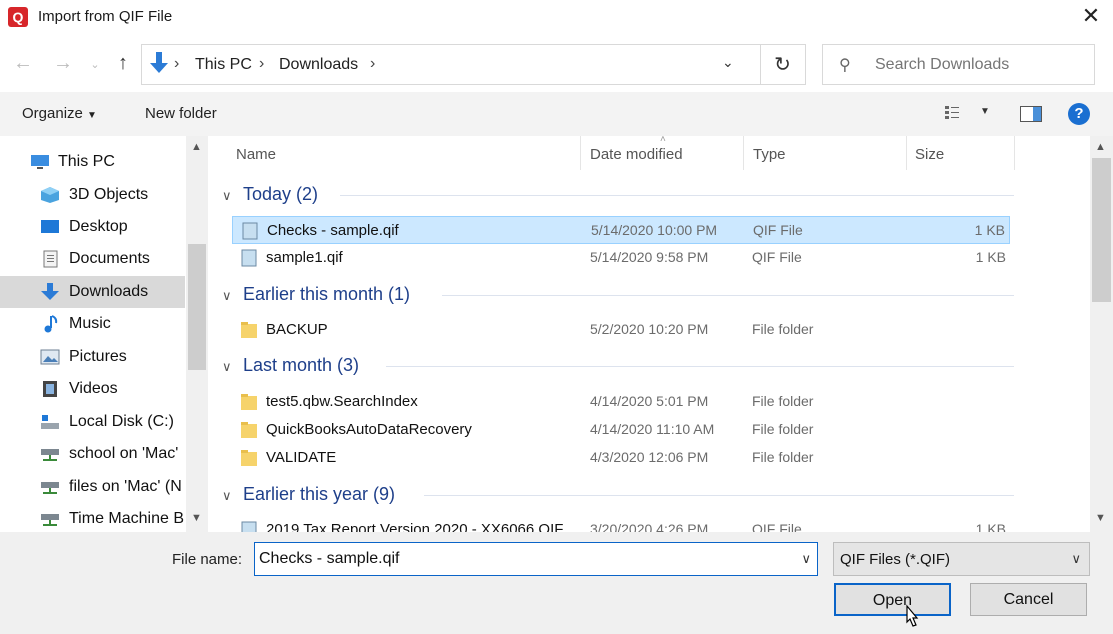 Image resolution: width=1113 pixels, height=634 pixels. I want to click on file-type: QIF File, so click(778, 230).